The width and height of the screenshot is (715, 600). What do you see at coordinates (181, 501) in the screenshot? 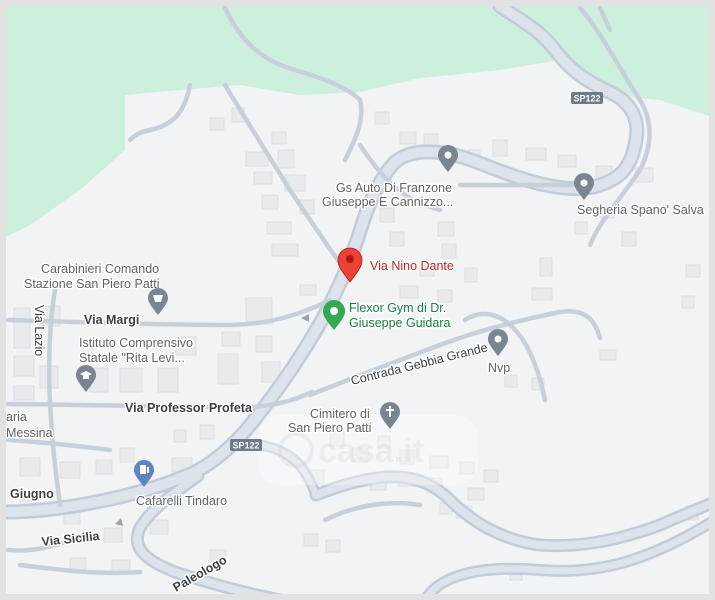
I see `poi-label-cafarelli: Cafarelli Tindaro` at bounding box center [181, 501].